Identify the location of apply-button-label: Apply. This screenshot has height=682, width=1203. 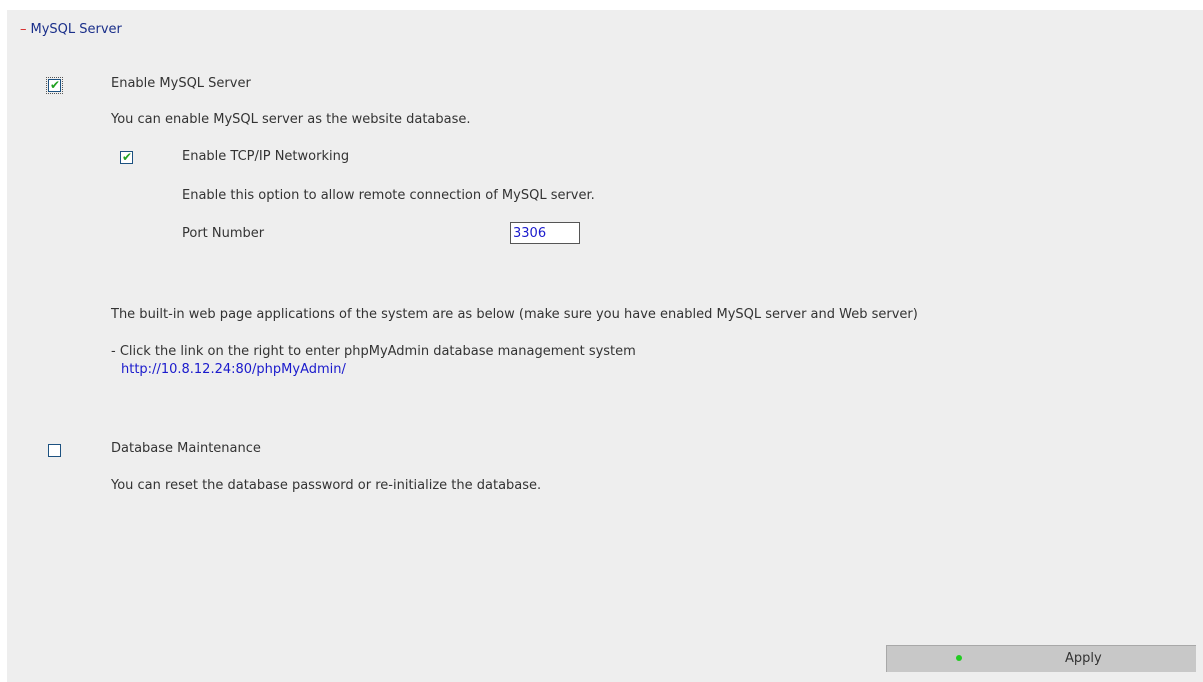
(1083, 658).